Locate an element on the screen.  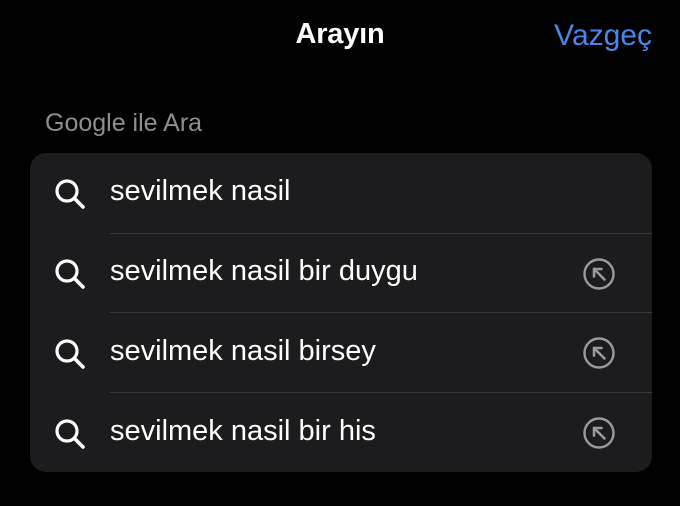
suggestion-row: sevilmek nasil bir his is located at coordinates (341, 432).